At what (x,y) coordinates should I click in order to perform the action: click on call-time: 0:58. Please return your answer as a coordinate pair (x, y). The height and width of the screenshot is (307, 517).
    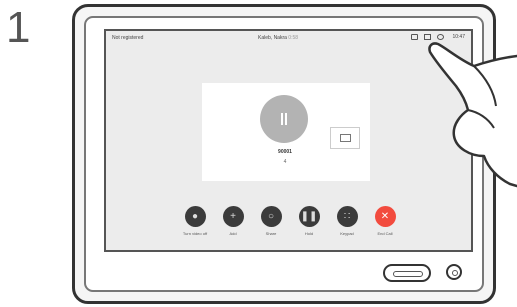
    Looking at the image, I should click on (293, 38).